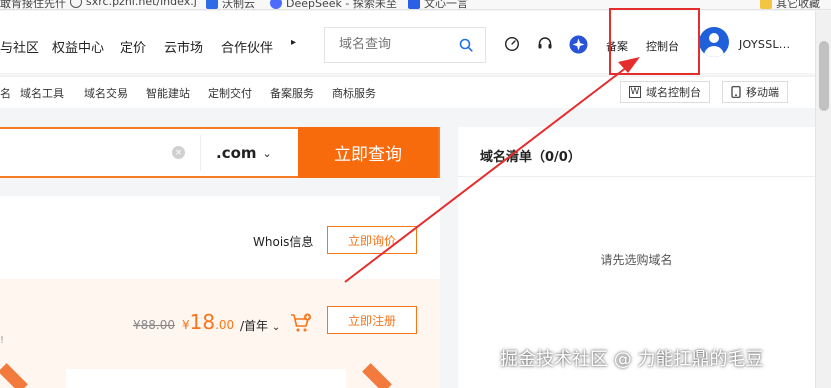 The height and width of the screenshot is (388, 831). I want to click on phone-icon, so click(736, 92).